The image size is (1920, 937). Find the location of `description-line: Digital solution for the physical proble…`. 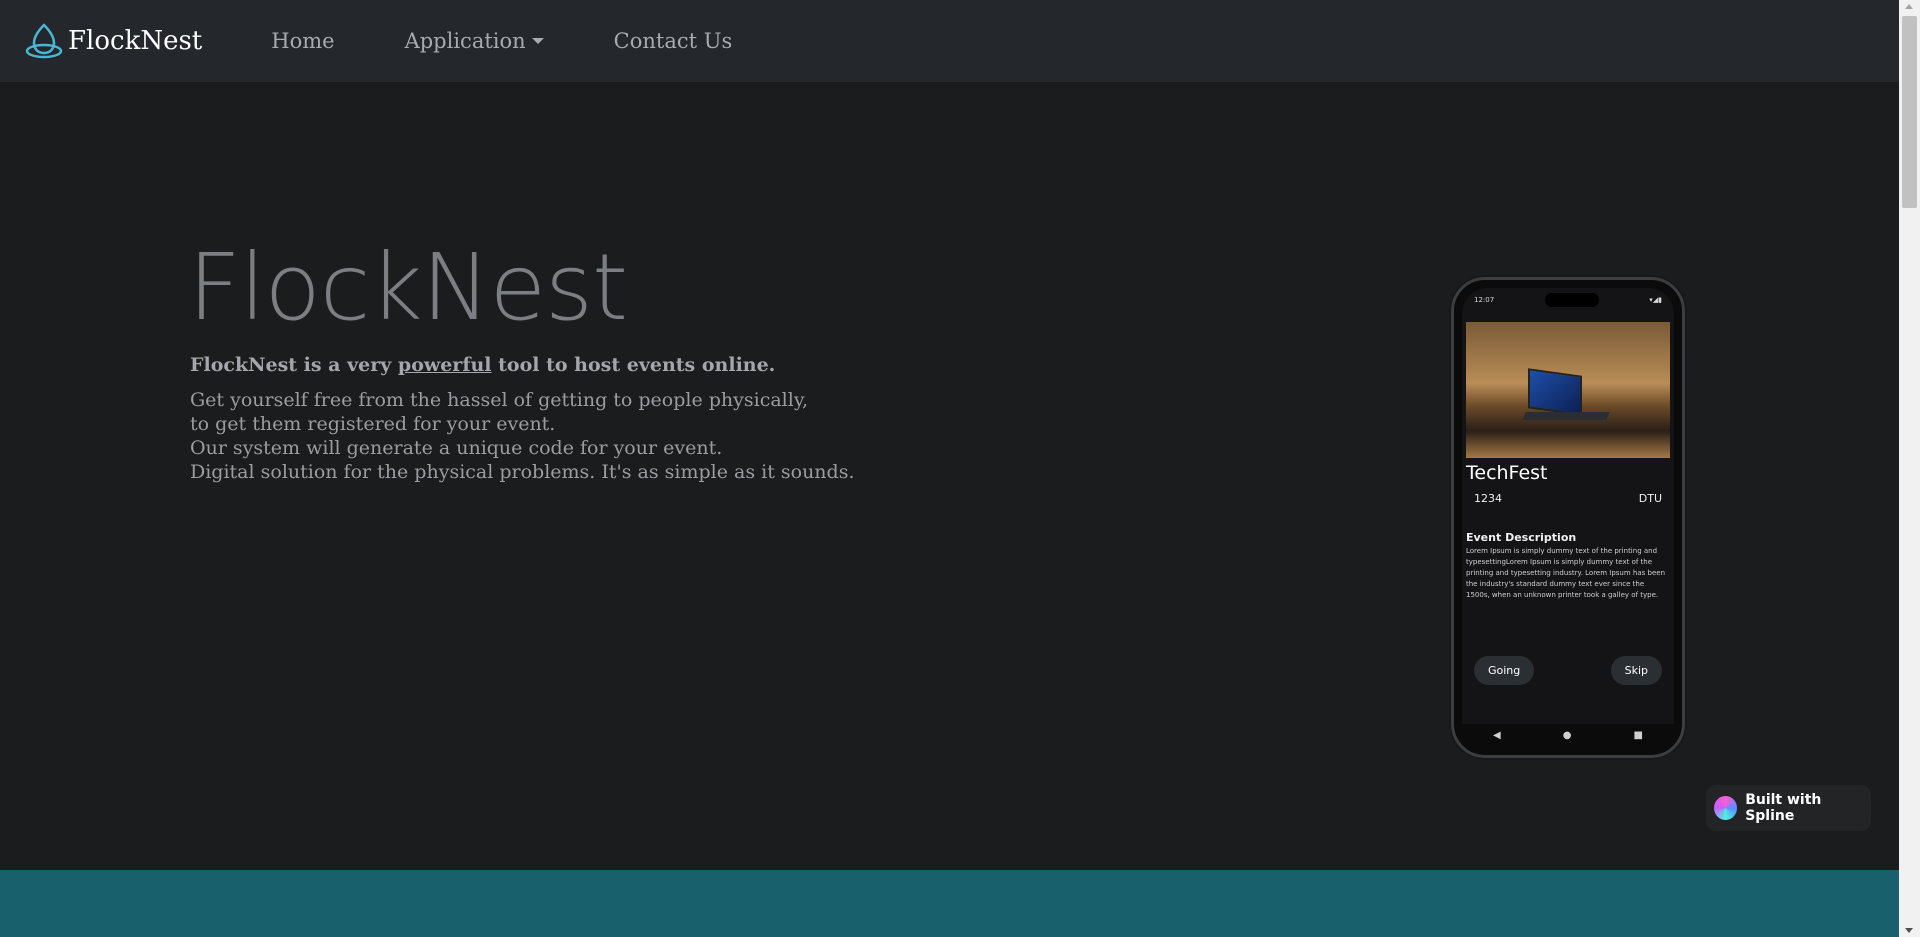

description-line: Digital solution for the physical proble… is located at coordinates (522, 472).